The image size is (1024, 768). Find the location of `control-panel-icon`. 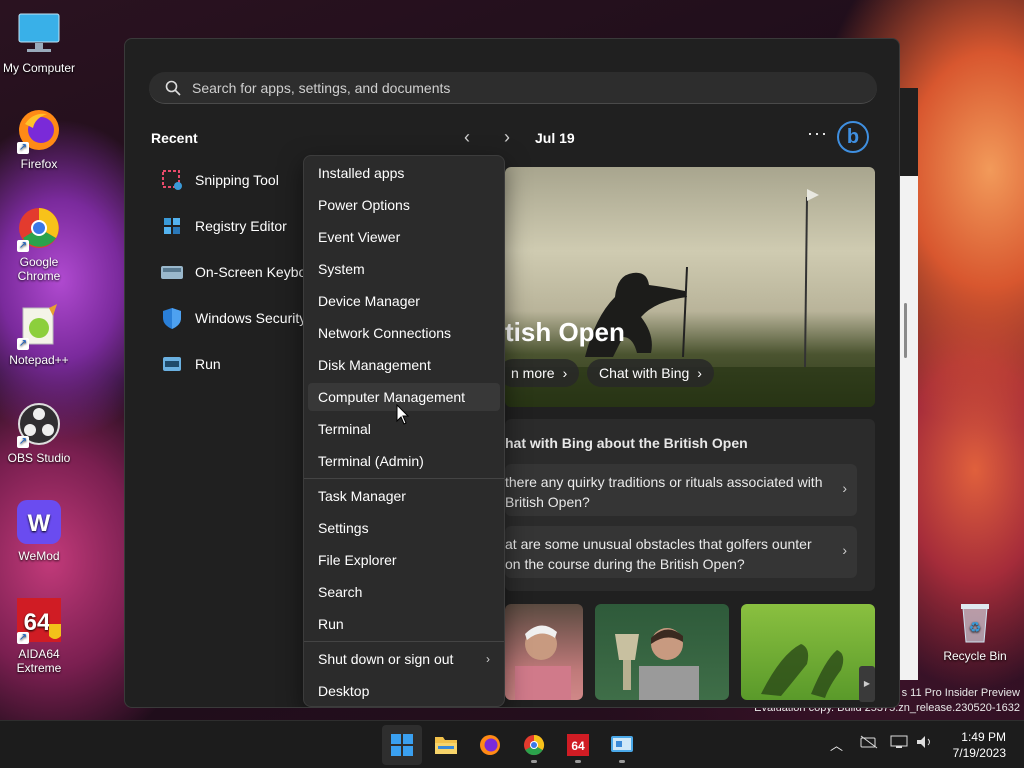

control-panel-icon is located at coordinates (622, 744).